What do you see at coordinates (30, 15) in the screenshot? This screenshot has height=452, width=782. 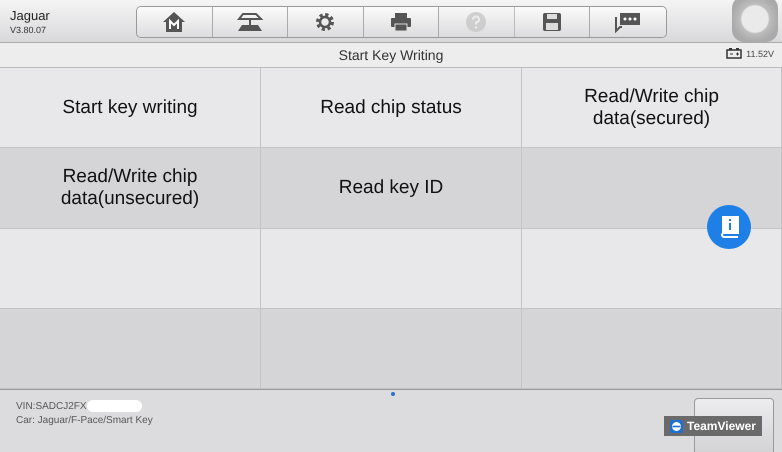 I see `vehicle-make: Jaguar` at bounding box center [30, 15].